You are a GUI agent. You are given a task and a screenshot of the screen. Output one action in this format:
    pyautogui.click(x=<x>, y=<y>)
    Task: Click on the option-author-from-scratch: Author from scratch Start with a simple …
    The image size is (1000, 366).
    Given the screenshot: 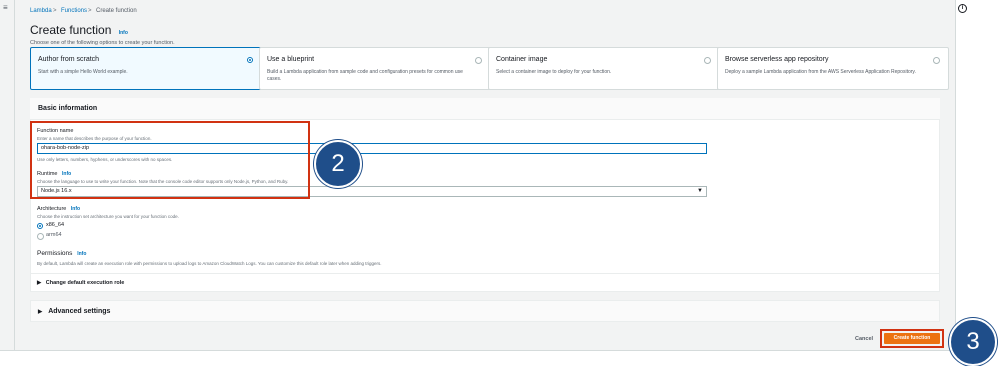 What is the action you would take?
    pyautogui.click(x=146, y=68)
    